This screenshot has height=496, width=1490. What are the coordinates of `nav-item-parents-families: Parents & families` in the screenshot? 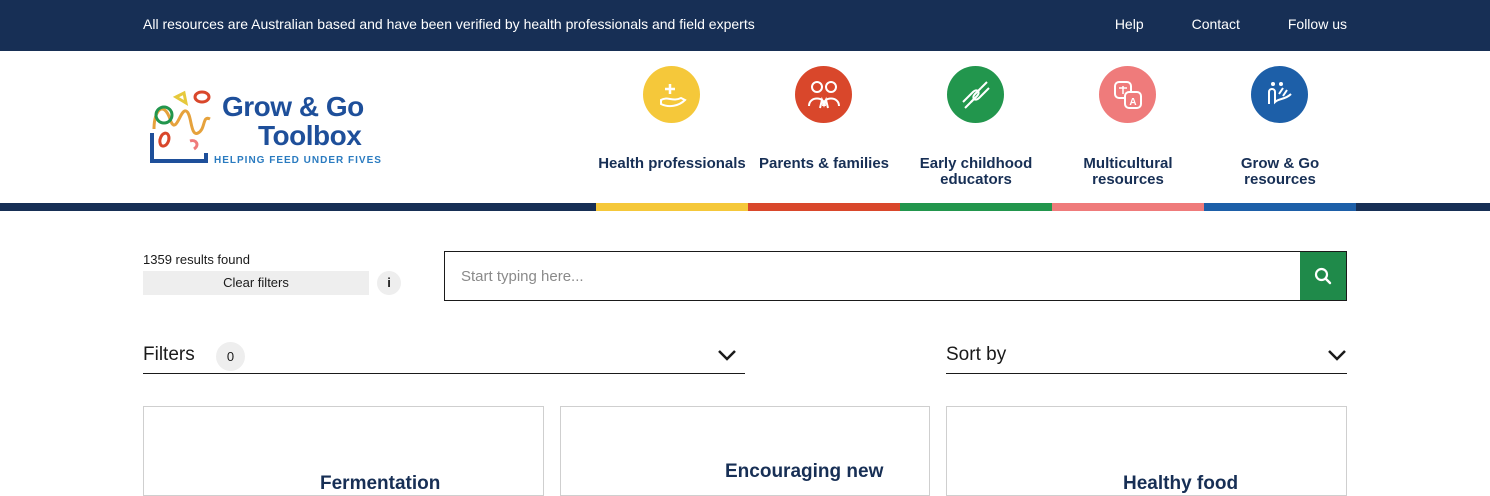 It's located at (824, 127).